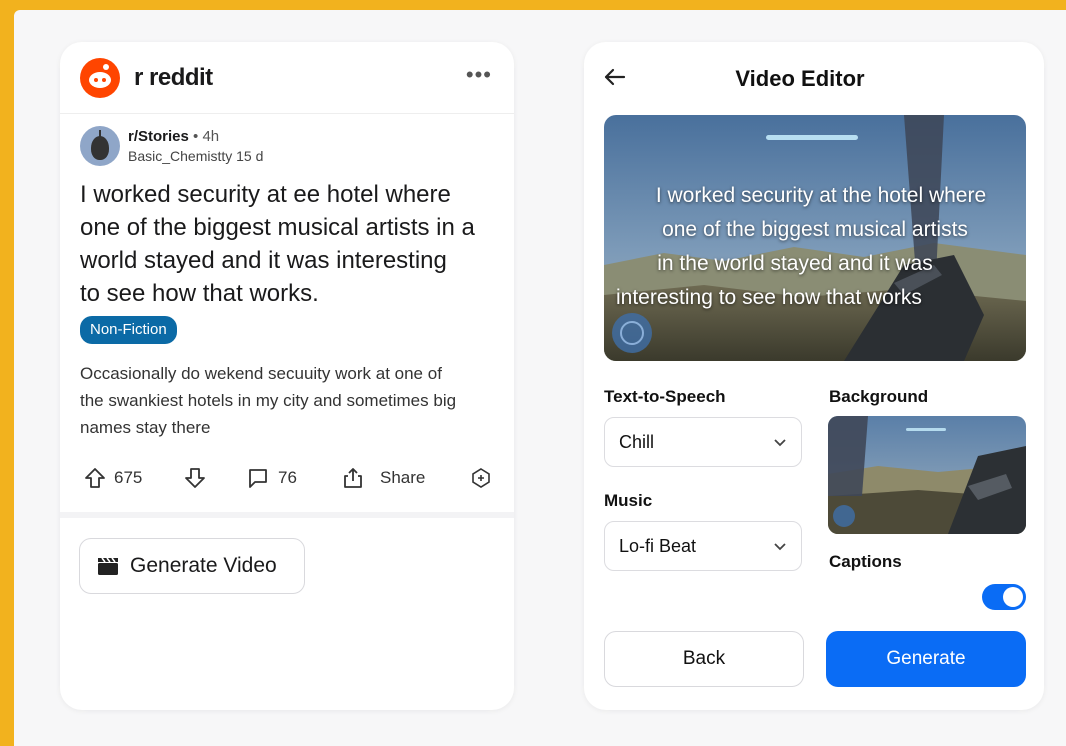 This screenshot has height=746, width=1066. What do you see at coordinates (271, 478) in the screenshot?
I see `comments-button: 76` at bounding box center [271, 478].